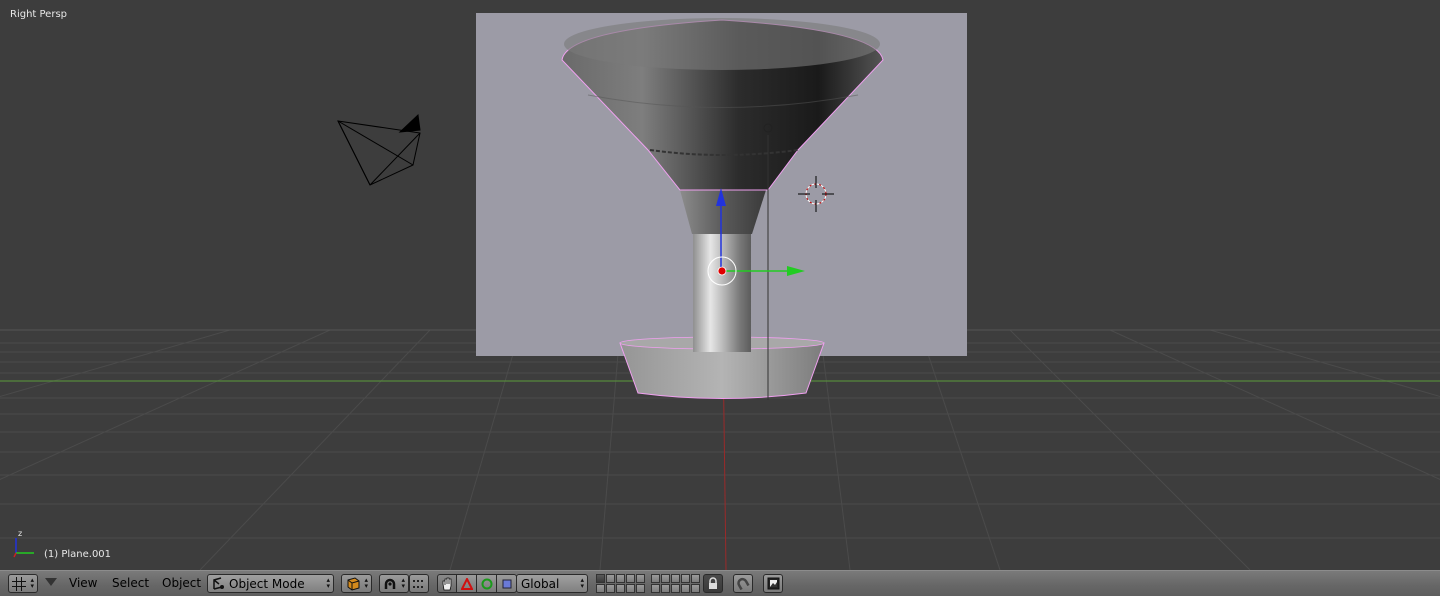 This screenshot has width=1440, height=596. I want to click on axis-widget, so click(23, 548).